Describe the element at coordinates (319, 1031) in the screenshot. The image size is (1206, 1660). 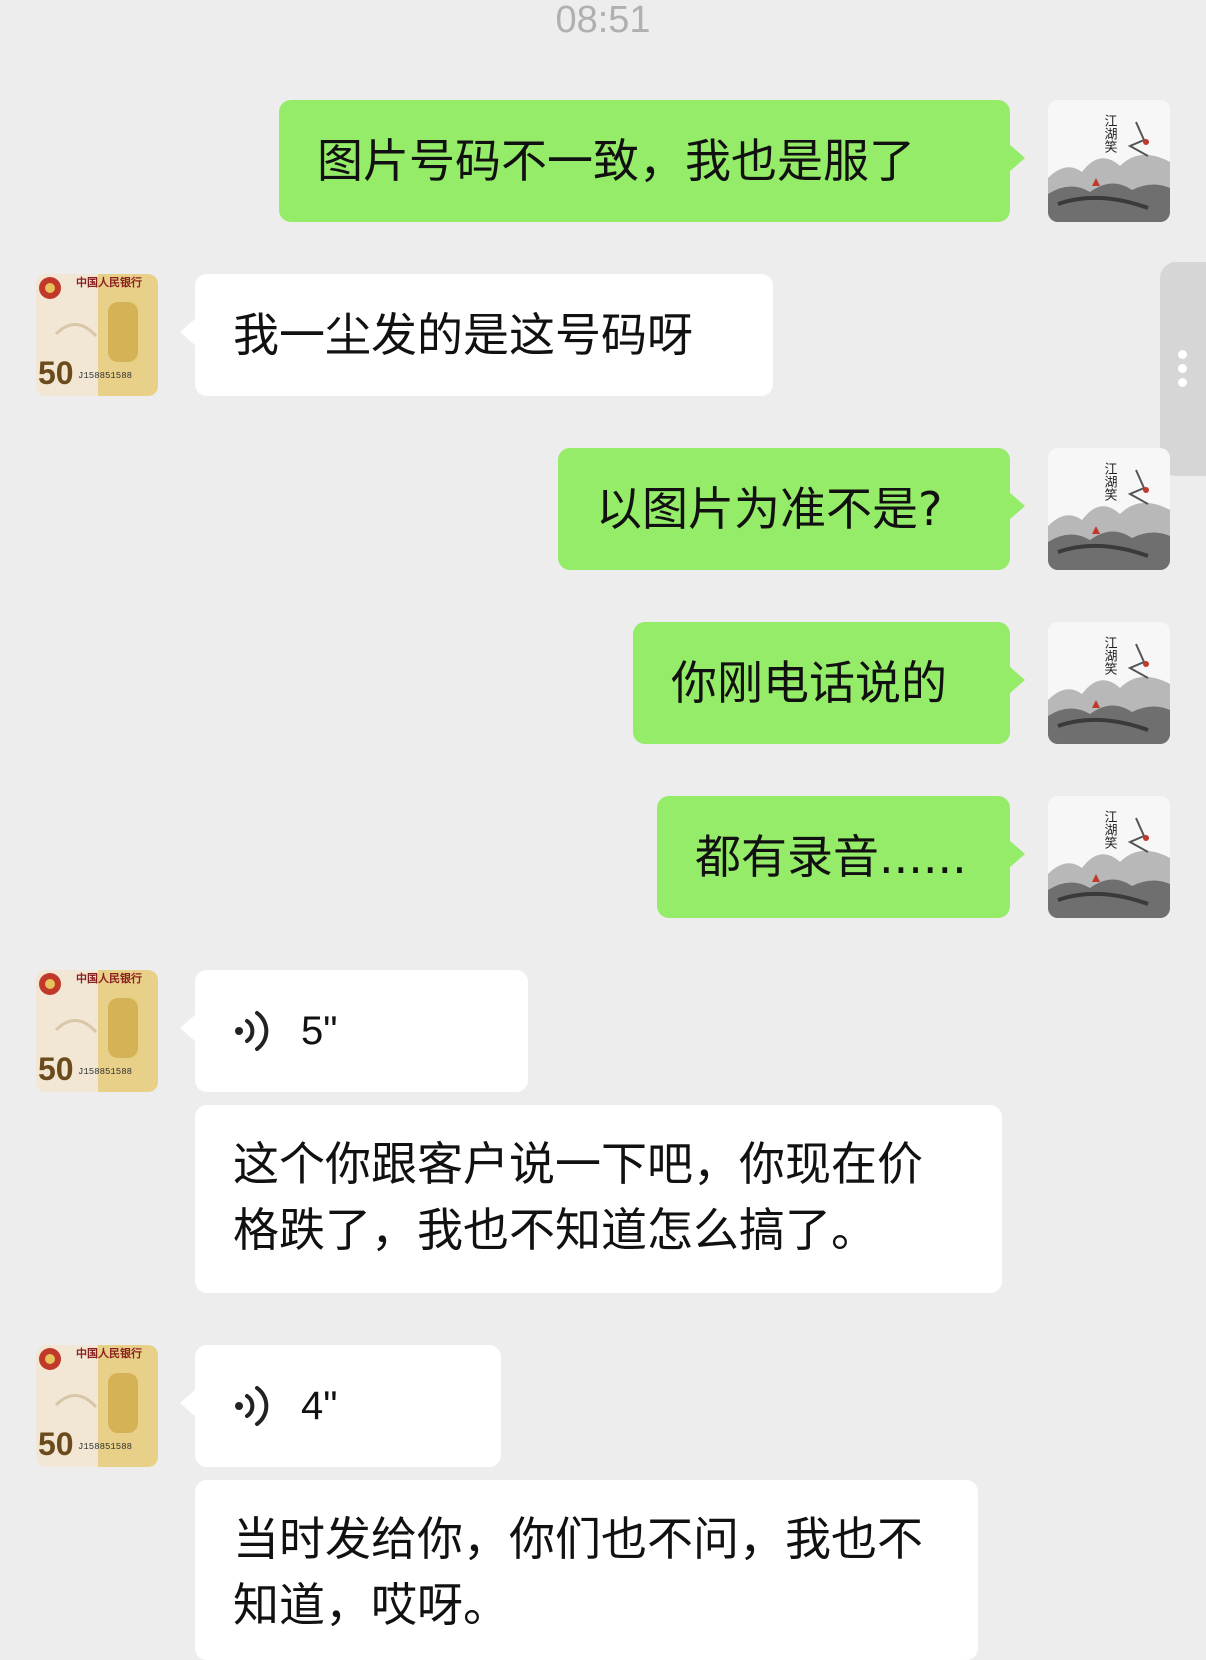
I see `voice-duration: 5"` at that location.